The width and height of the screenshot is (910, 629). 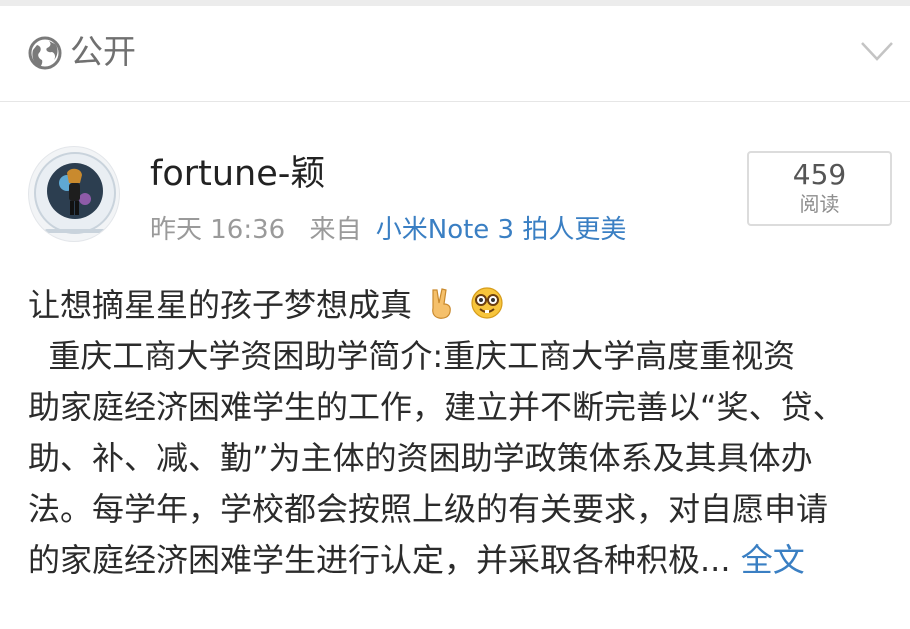 I want to click on post-text-line: 助家庭经济困难学生的工作，建立并不断完善以“奖、贷、, so click(x=436, y=407).